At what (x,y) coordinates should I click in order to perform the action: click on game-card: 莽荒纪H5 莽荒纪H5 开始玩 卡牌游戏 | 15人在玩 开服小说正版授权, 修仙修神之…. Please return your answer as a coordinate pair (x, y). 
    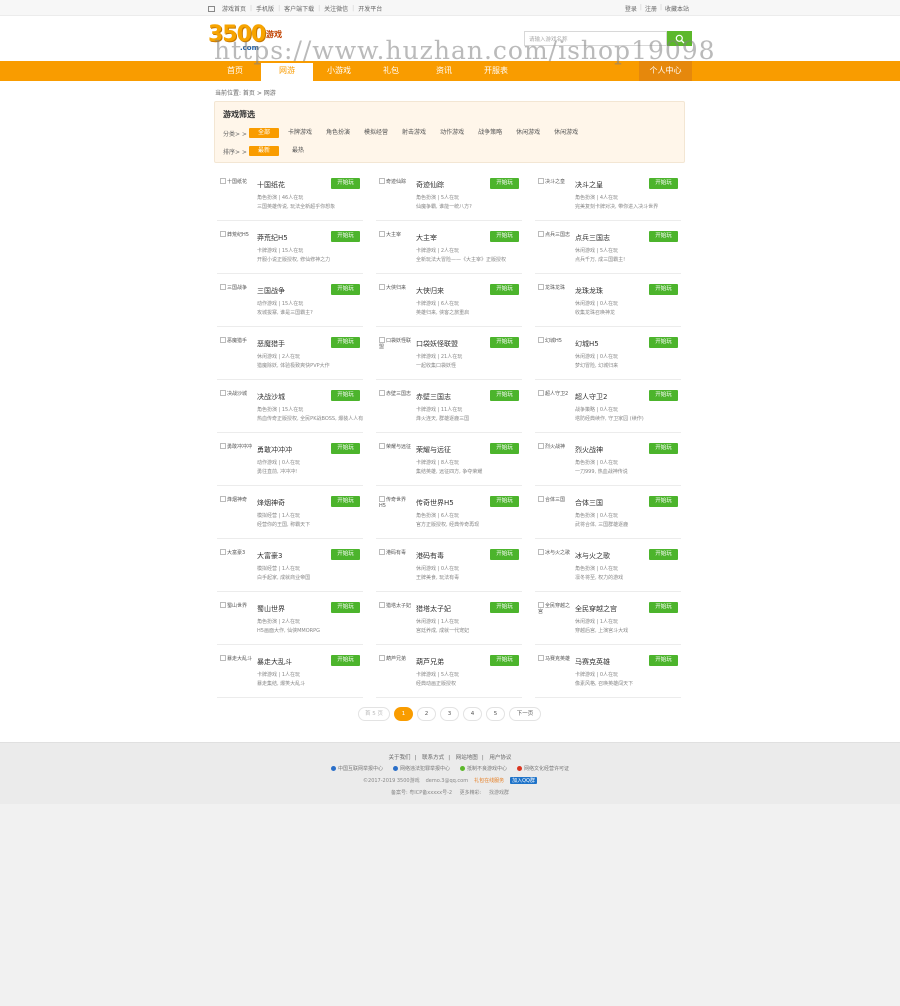
    Looking at the image, I should click on (290, 251).